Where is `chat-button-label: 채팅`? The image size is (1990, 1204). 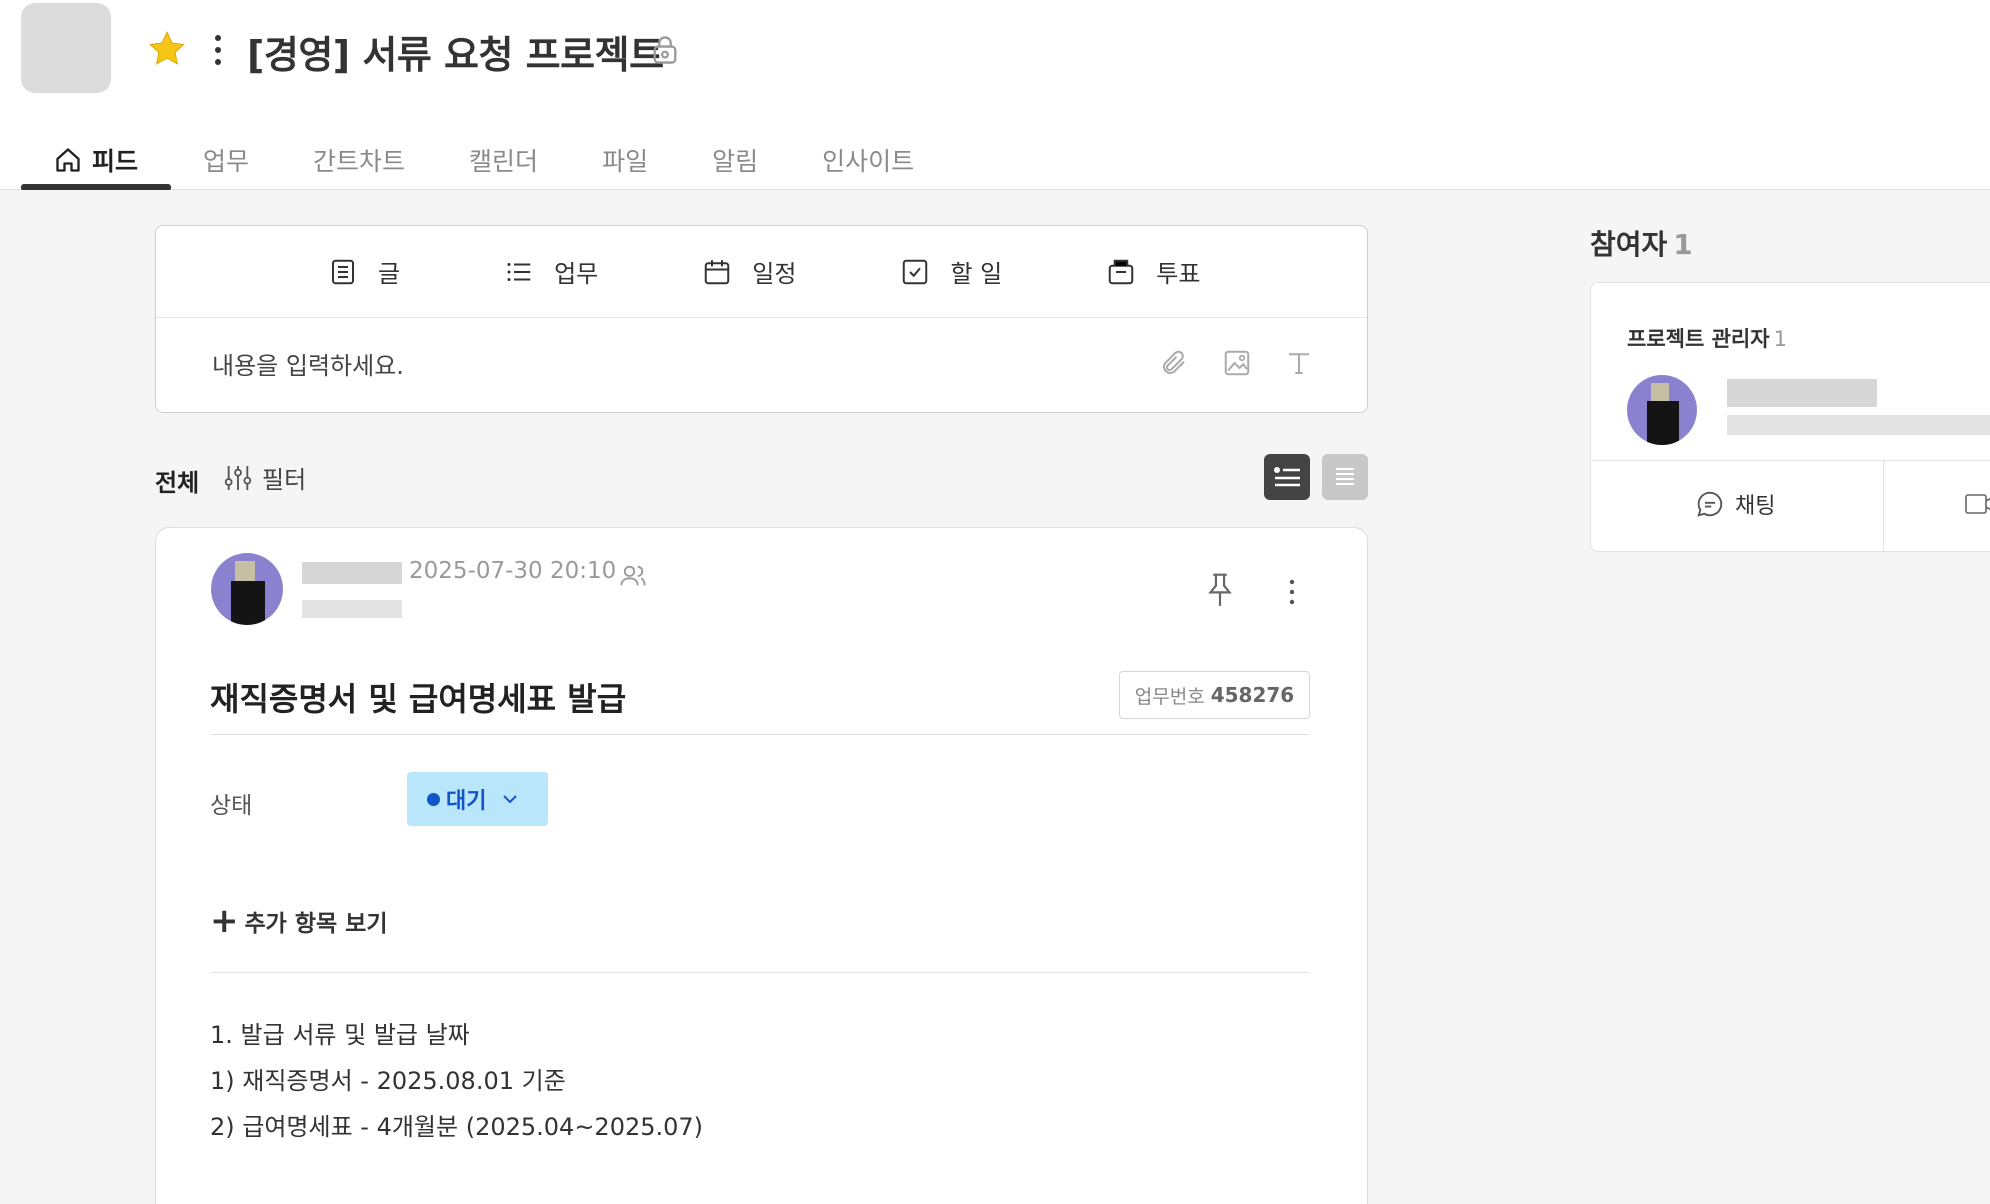 chat-button-label: 채팅 is located at coordinates (1755, 506).